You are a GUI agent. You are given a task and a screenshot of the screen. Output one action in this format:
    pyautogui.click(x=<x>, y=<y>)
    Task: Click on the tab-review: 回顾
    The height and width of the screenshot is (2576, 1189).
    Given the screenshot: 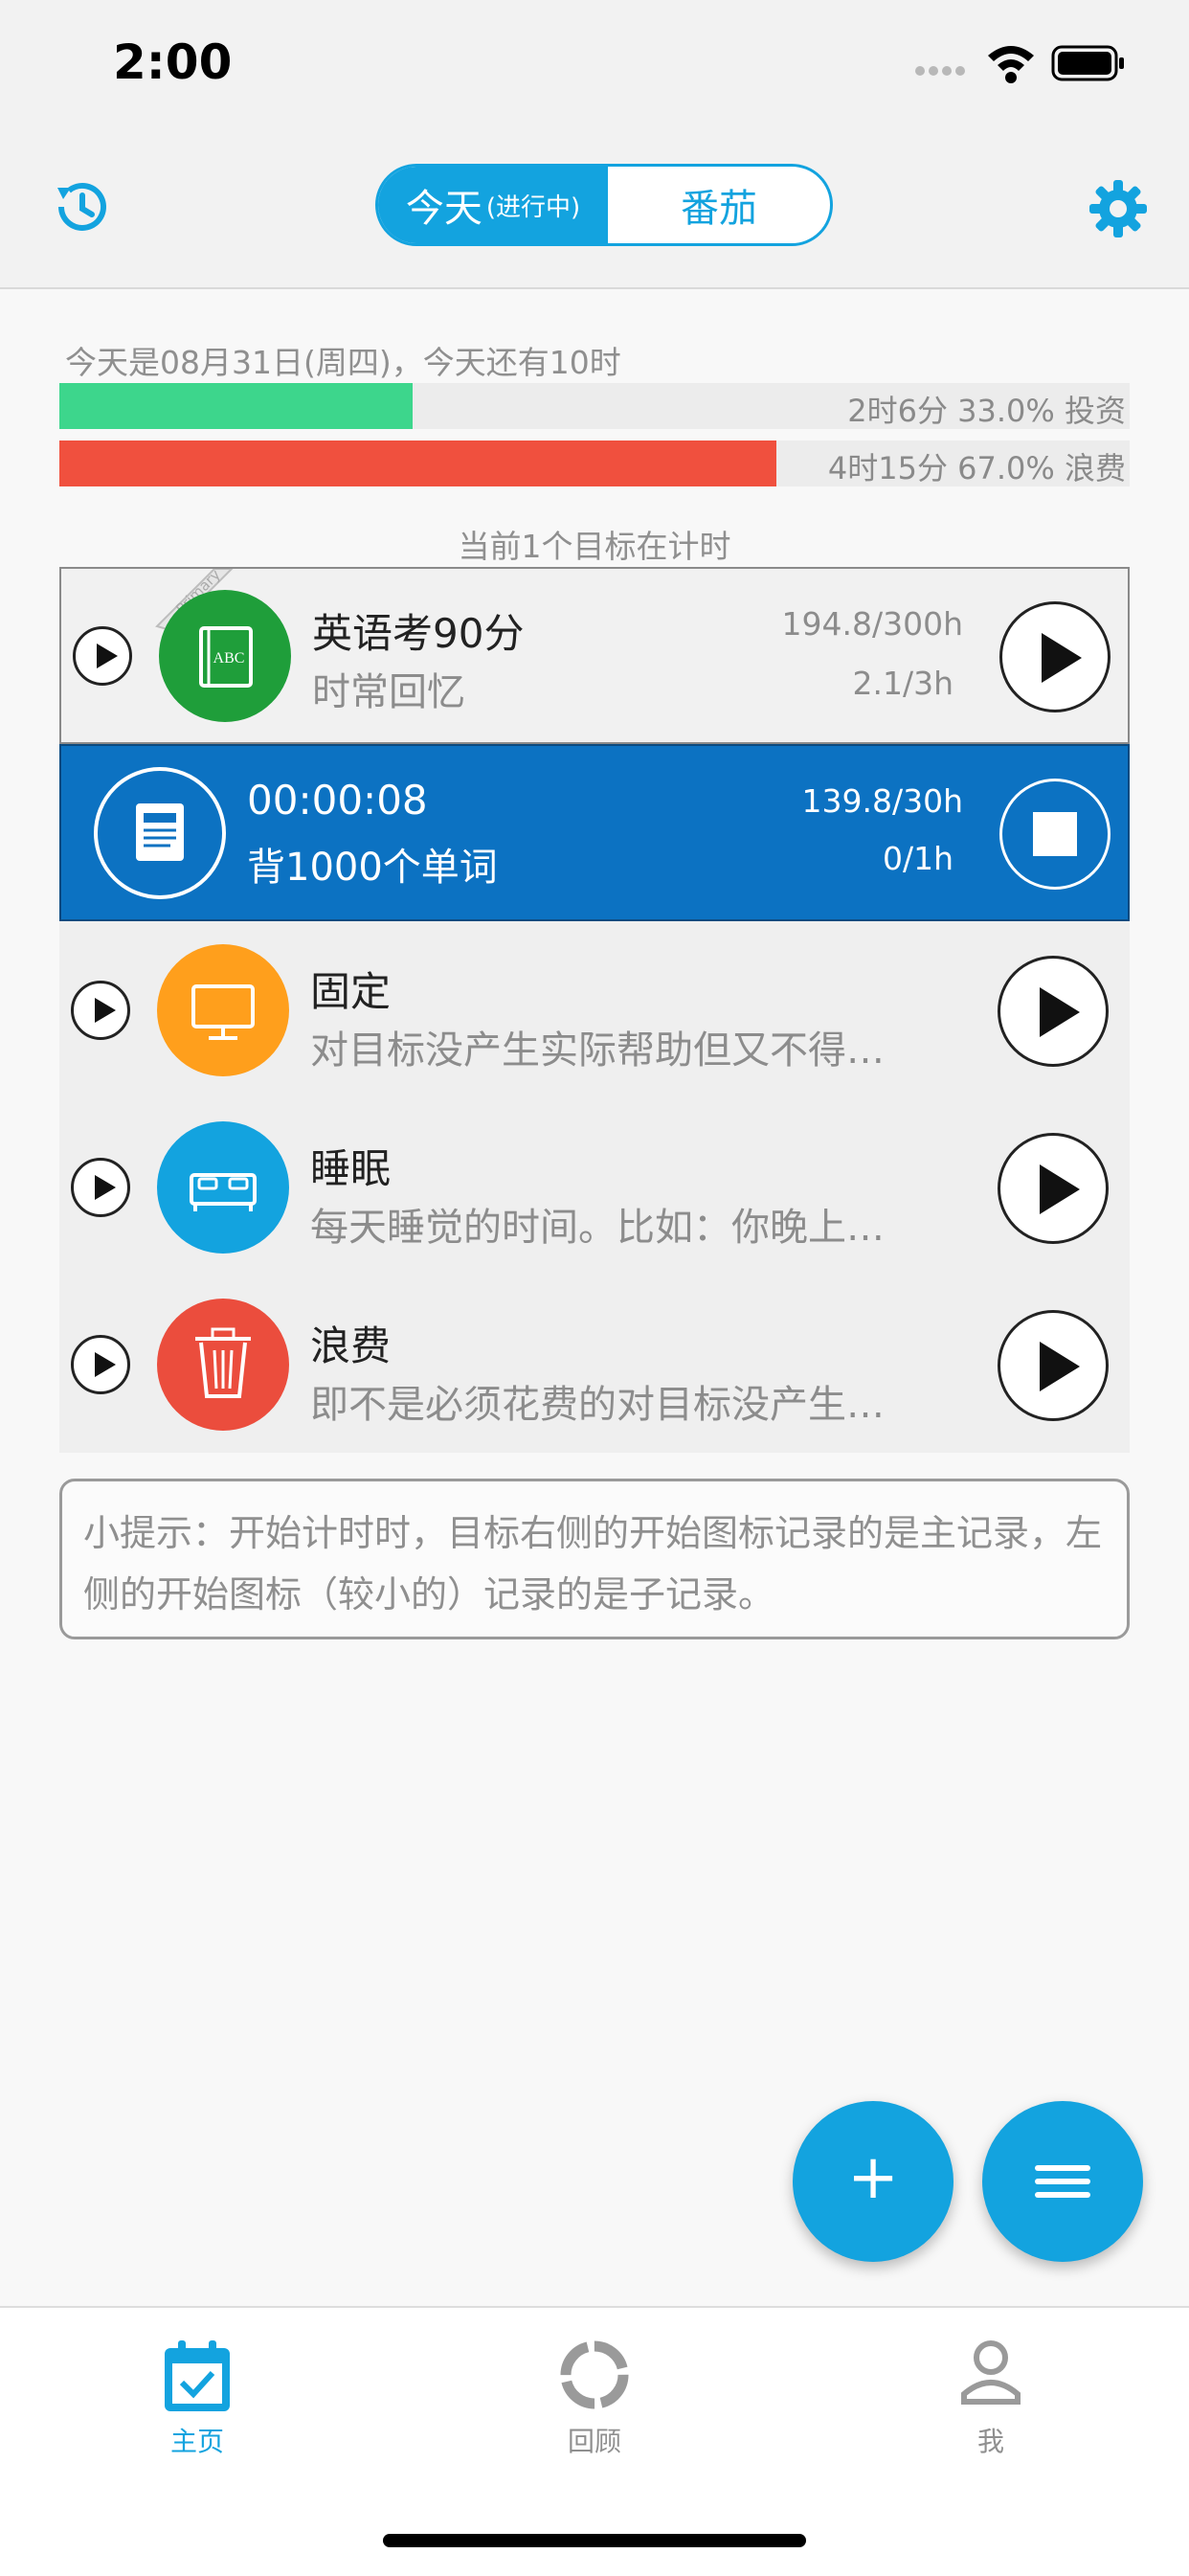 What is the action you would take?
    pyautogui.click(x=594, y=2403)
    